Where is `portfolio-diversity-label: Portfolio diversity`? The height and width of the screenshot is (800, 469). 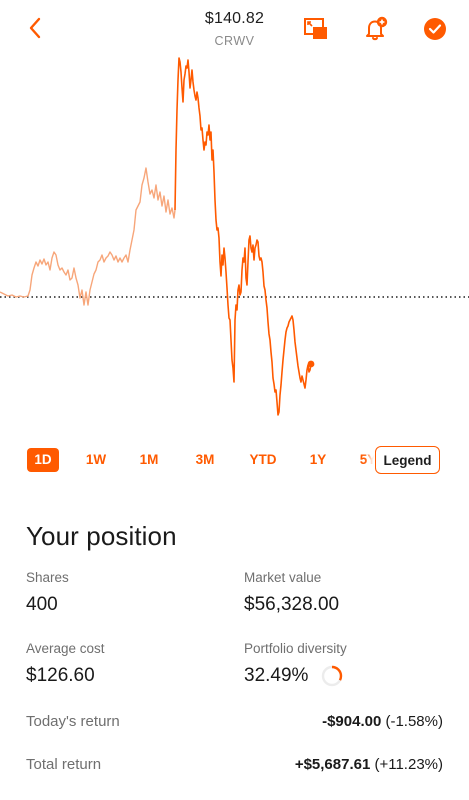
portfolio-diversity-label: Portfolio diversity is located at coordinates (295, 648).